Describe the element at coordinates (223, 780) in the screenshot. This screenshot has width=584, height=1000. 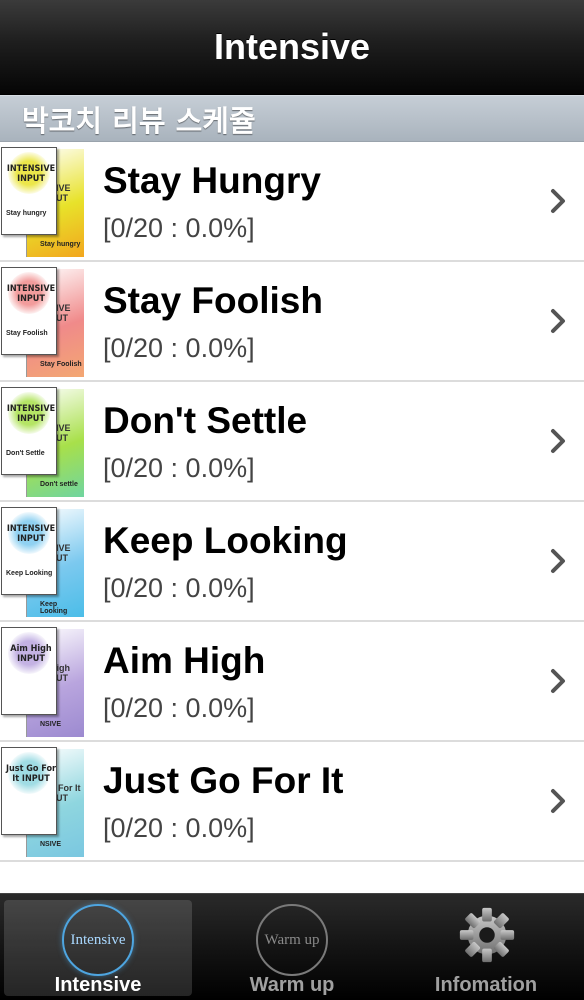
I see `lesson-title: Just Go For It` at that location.